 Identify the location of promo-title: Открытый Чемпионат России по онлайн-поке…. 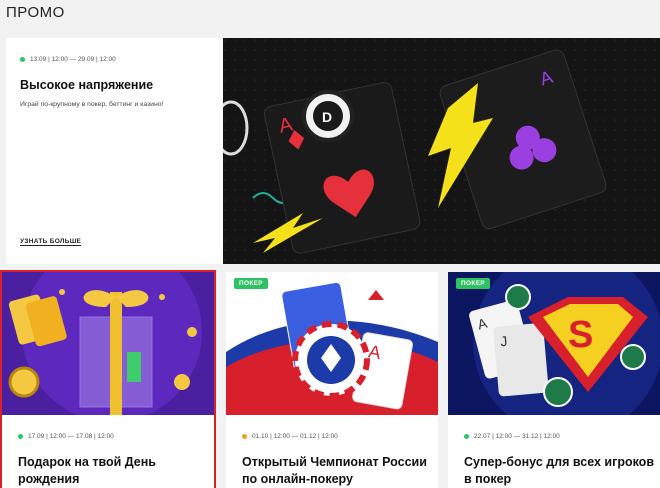
(334, 470).